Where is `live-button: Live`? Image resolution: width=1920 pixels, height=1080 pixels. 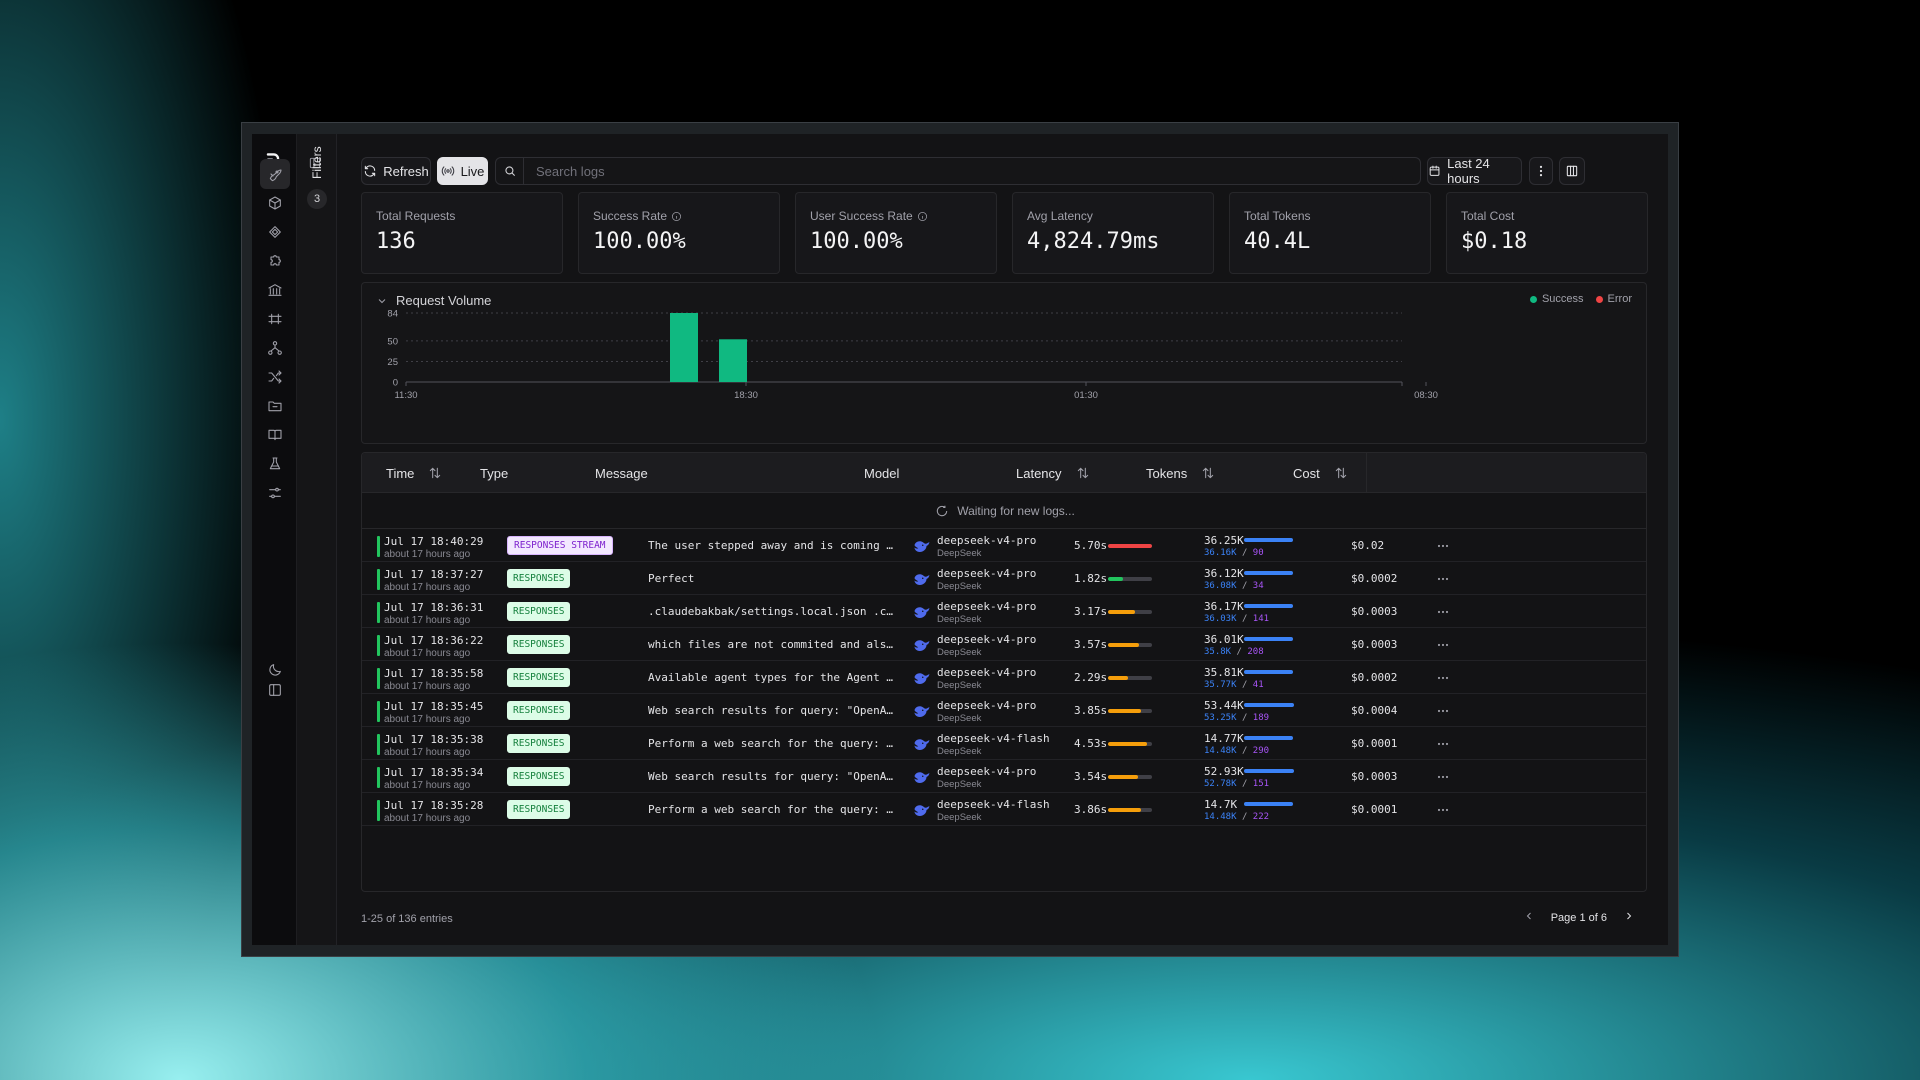
live-button: Live is located at coordinates (462, 171).